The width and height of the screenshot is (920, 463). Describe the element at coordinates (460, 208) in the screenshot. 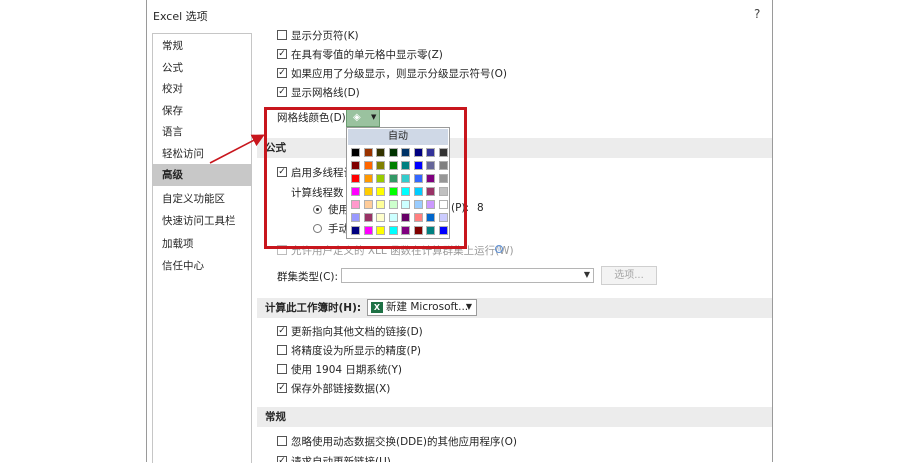

I see `radio-use-label-tail: (P):` at that location.